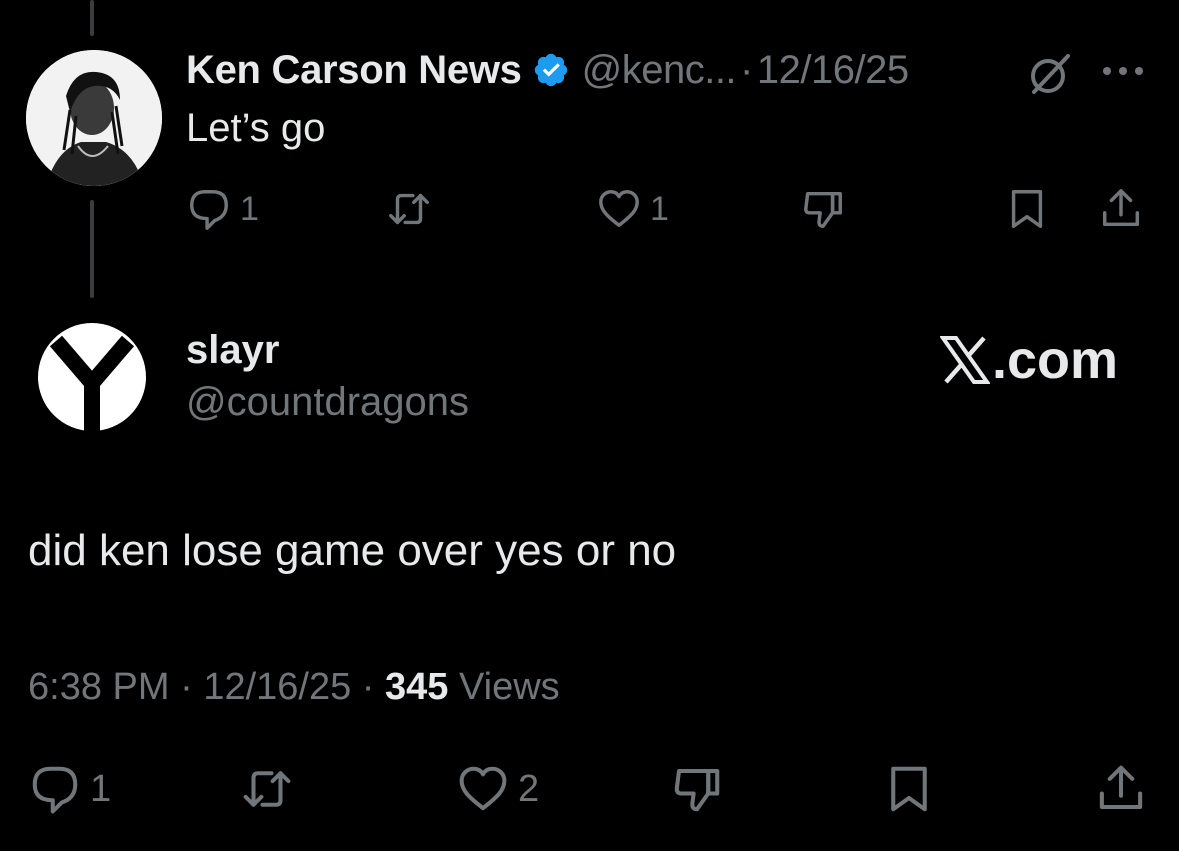 The image size is (1179, 851). I want to click on tweet-timestamp-views: 6:38 PM · 12/16/25 · 345 Views, so click(294, 687).